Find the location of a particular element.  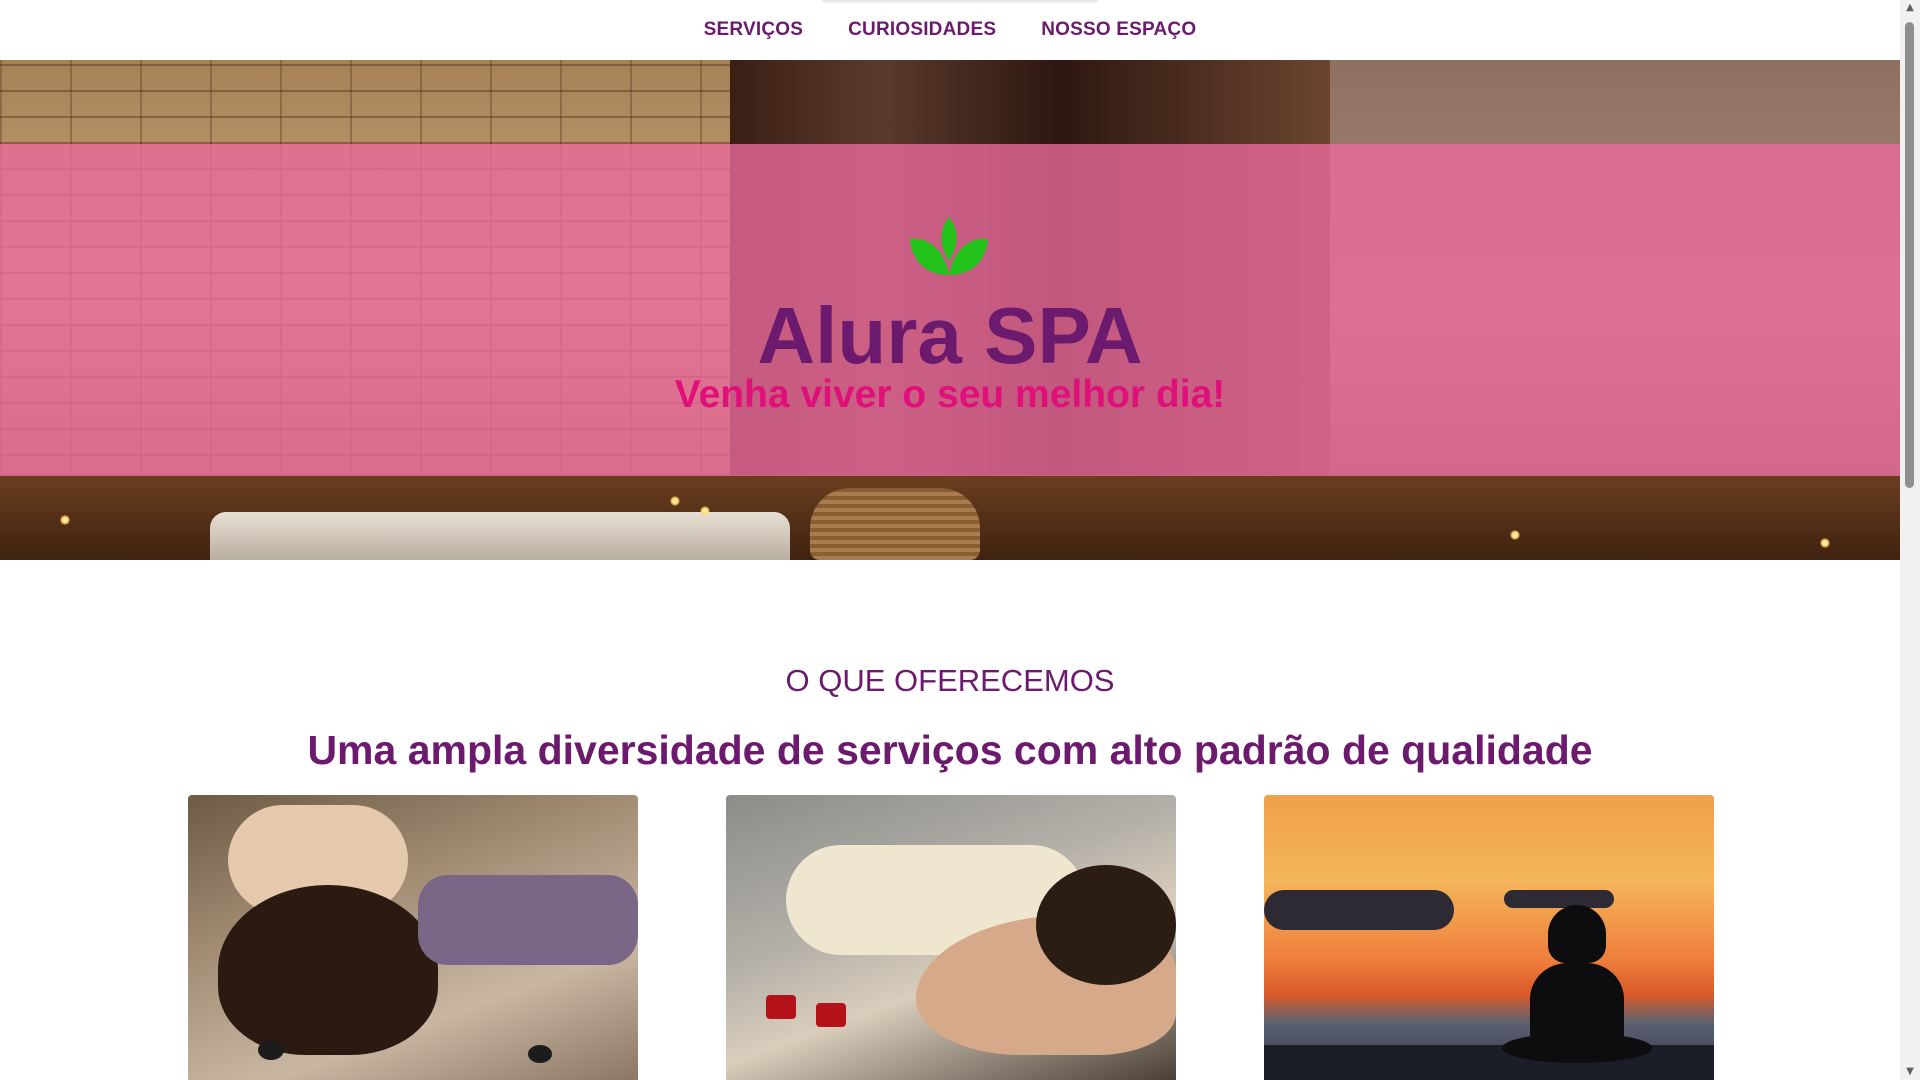

scroll-down-arrow-icon: ▼ is located at coordinates (1910, 1072).